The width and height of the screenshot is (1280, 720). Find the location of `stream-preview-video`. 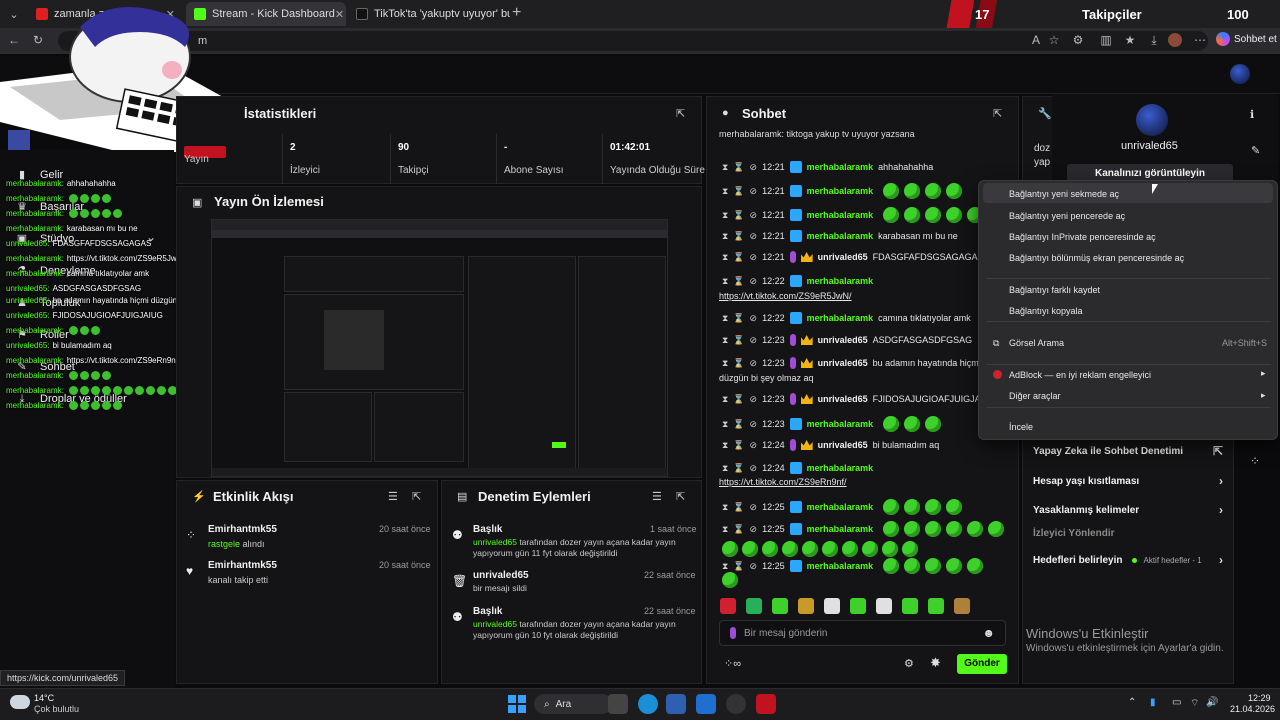

stream-preview-video is located at coordinates (439, 348).